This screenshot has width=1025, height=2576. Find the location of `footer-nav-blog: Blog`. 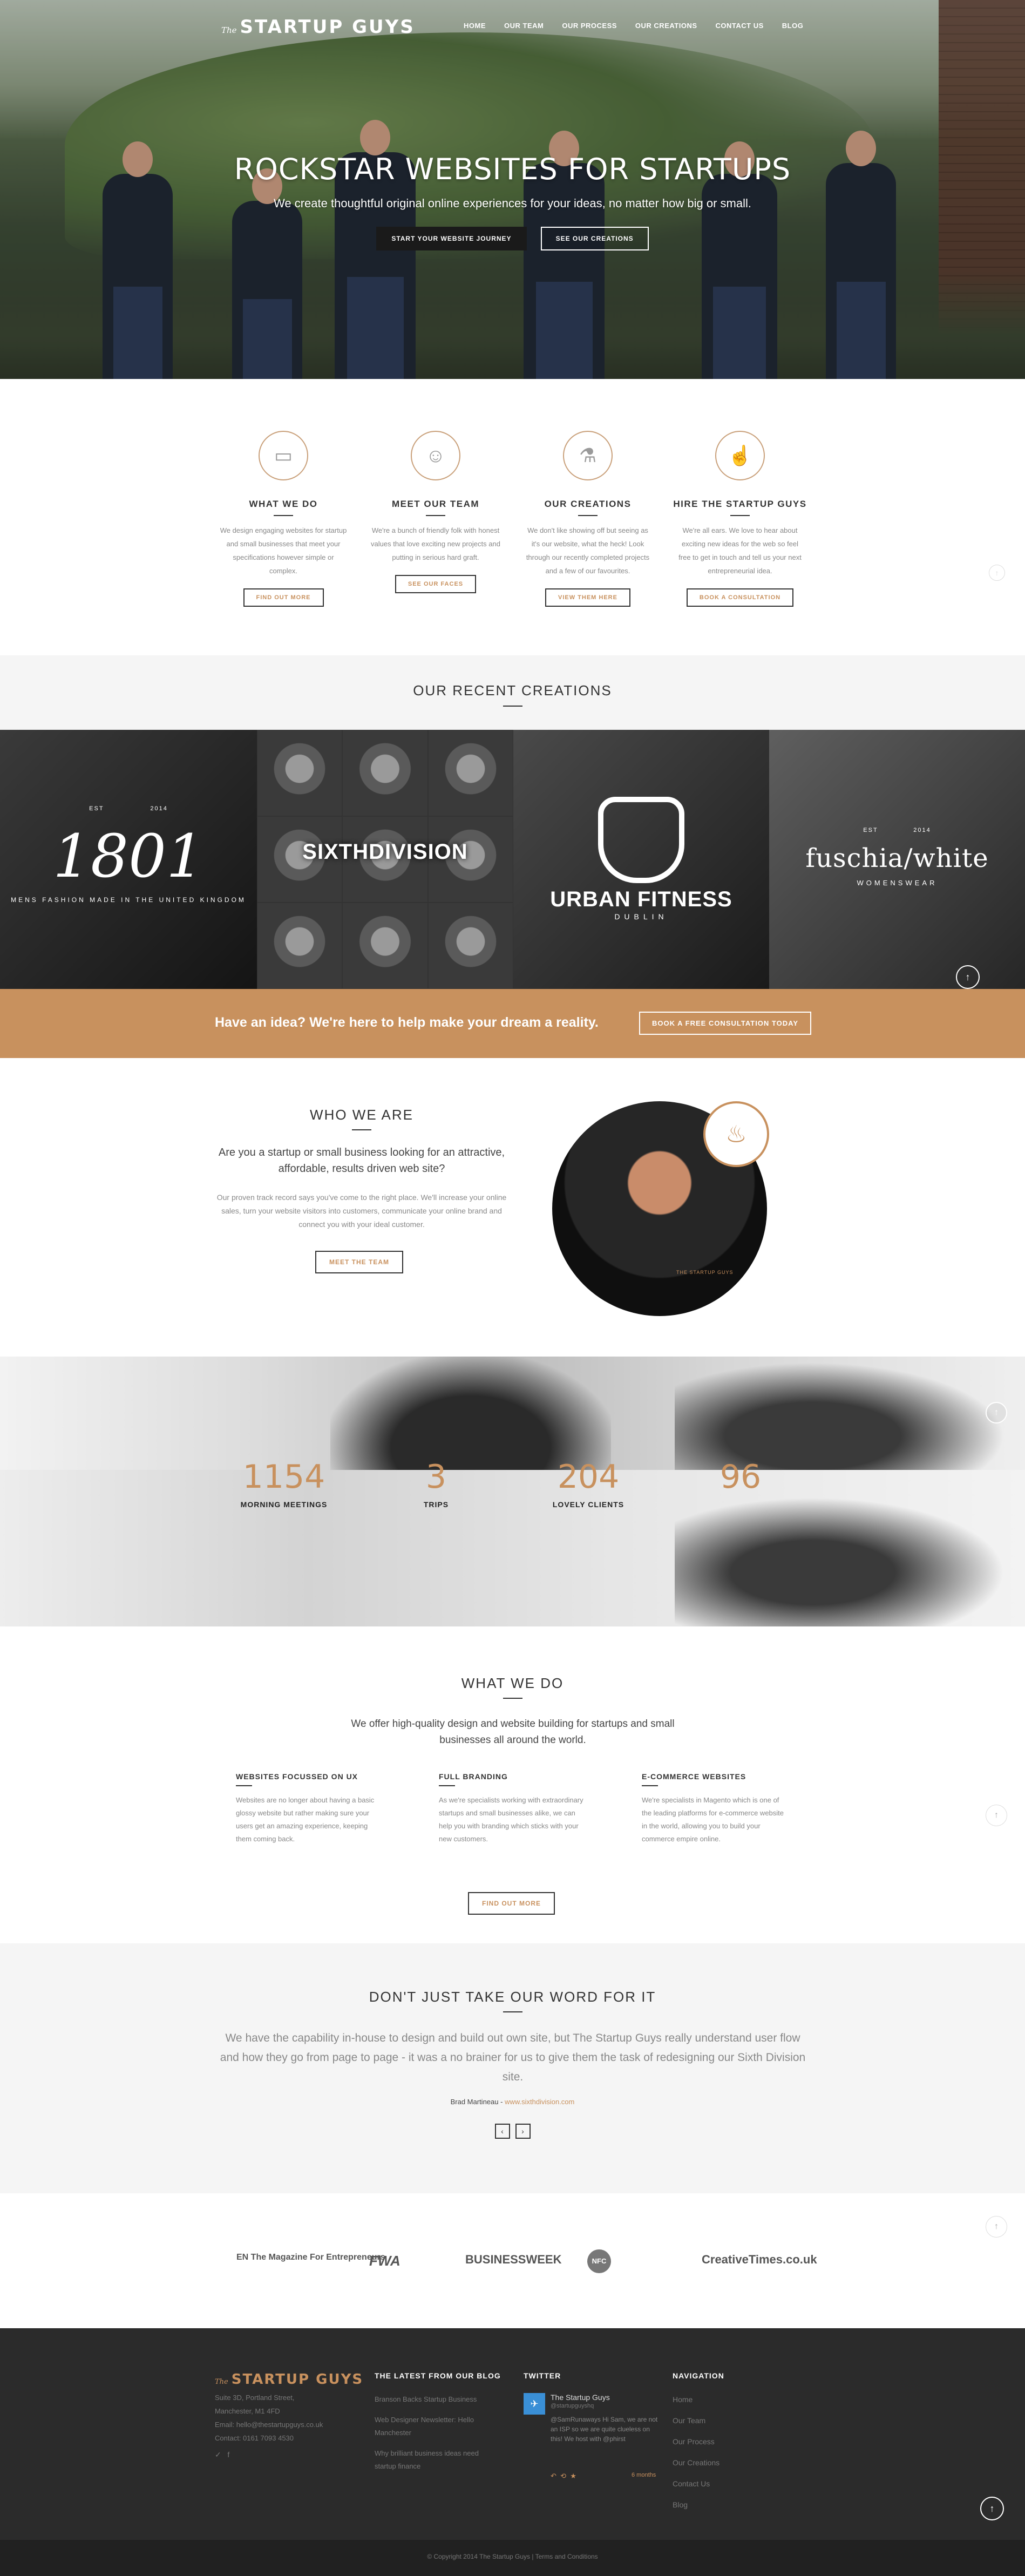

footer-nav-blog: Blog is located at coordinates (696, 2504).